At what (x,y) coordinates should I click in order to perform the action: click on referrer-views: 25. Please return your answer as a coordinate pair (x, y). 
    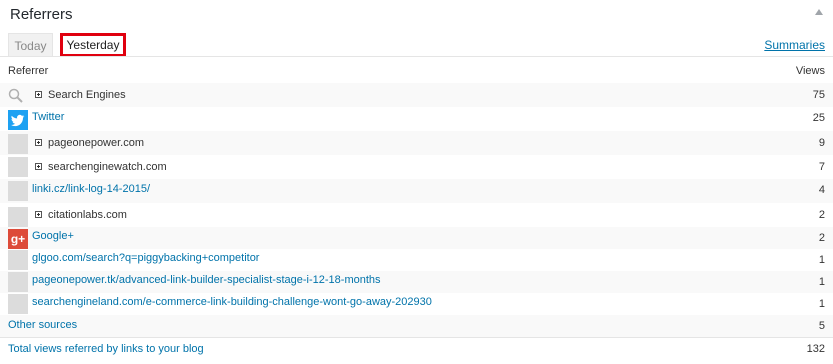
    Looking at the image, I should click on (818, 118).